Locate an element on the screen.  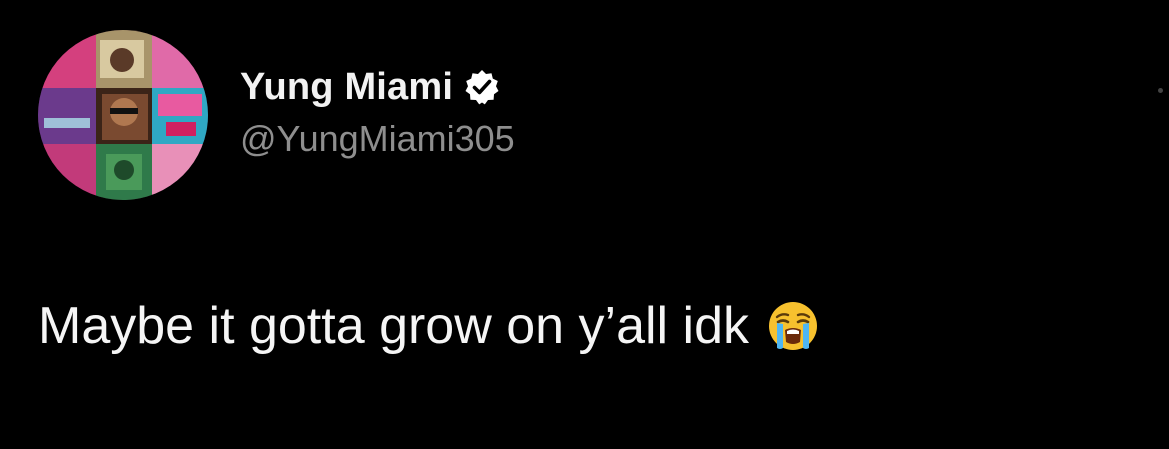
loudly-crying-face-icon is located at coordinates (793, 326).